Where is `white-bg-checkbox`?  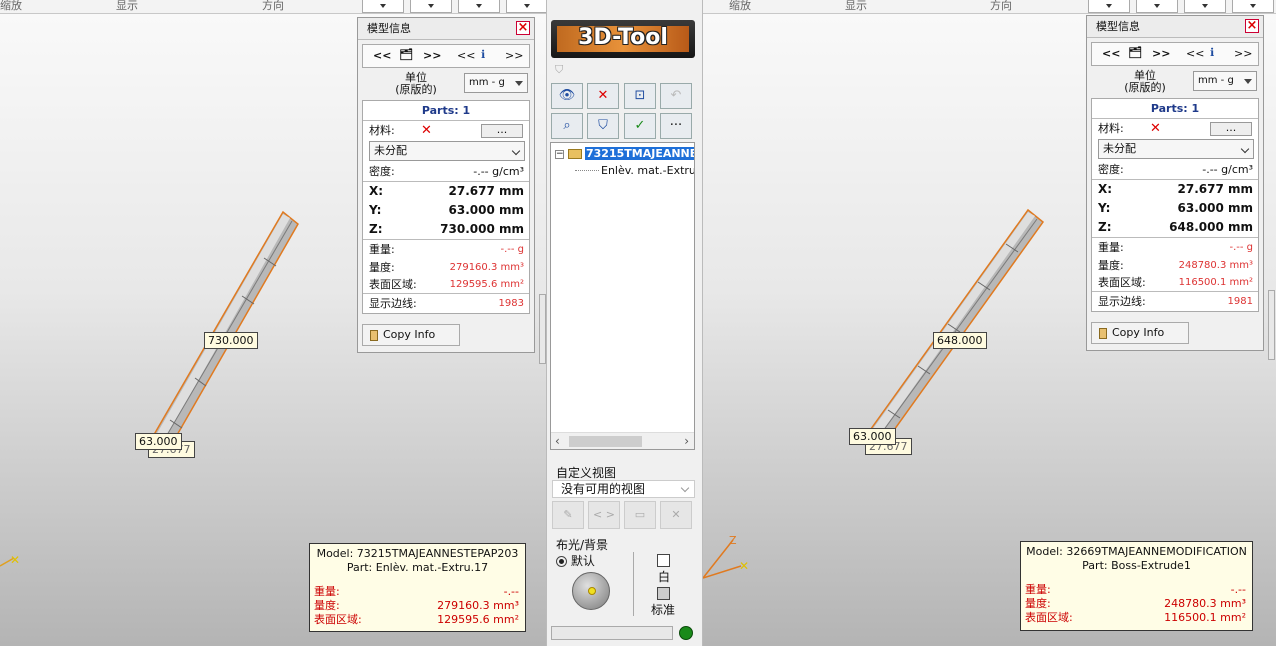 white-bg-checkbox is located at coordinates (663, 560).